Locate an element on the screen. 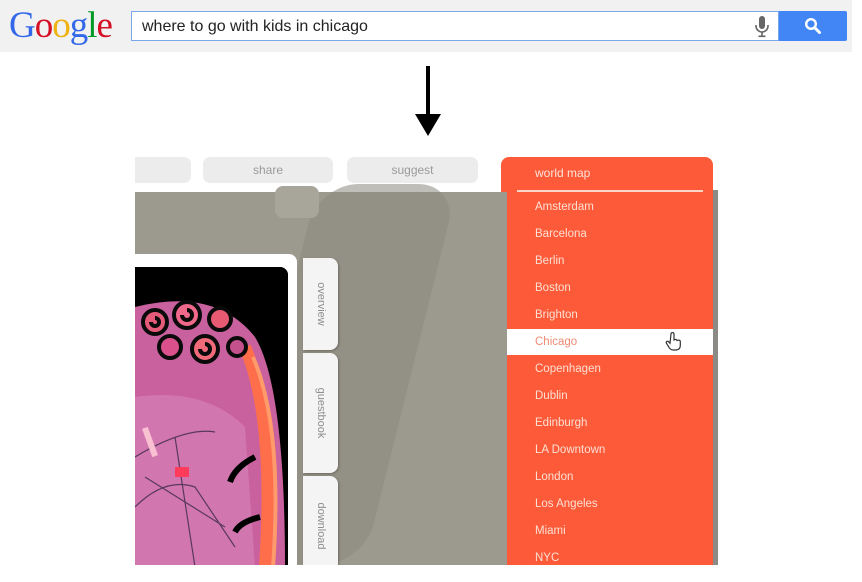 The image size is (862, 582). tab-guestbook-label: guestbook is located at coordinates (320, 413).